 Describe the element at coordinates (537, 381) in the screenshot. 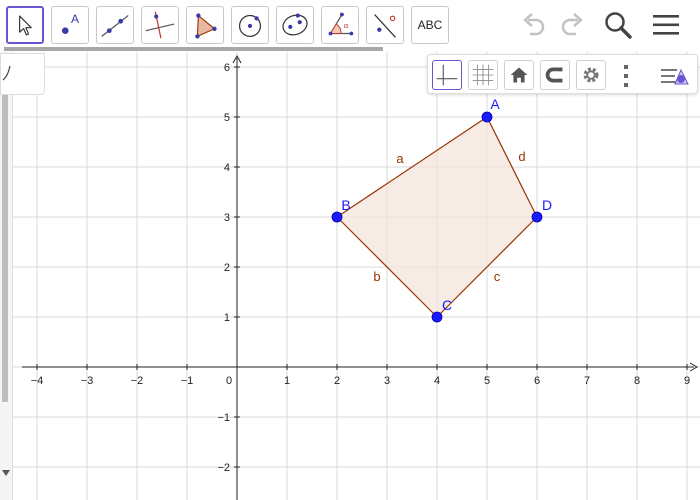

I see `x-tick-label: 6` at that location.